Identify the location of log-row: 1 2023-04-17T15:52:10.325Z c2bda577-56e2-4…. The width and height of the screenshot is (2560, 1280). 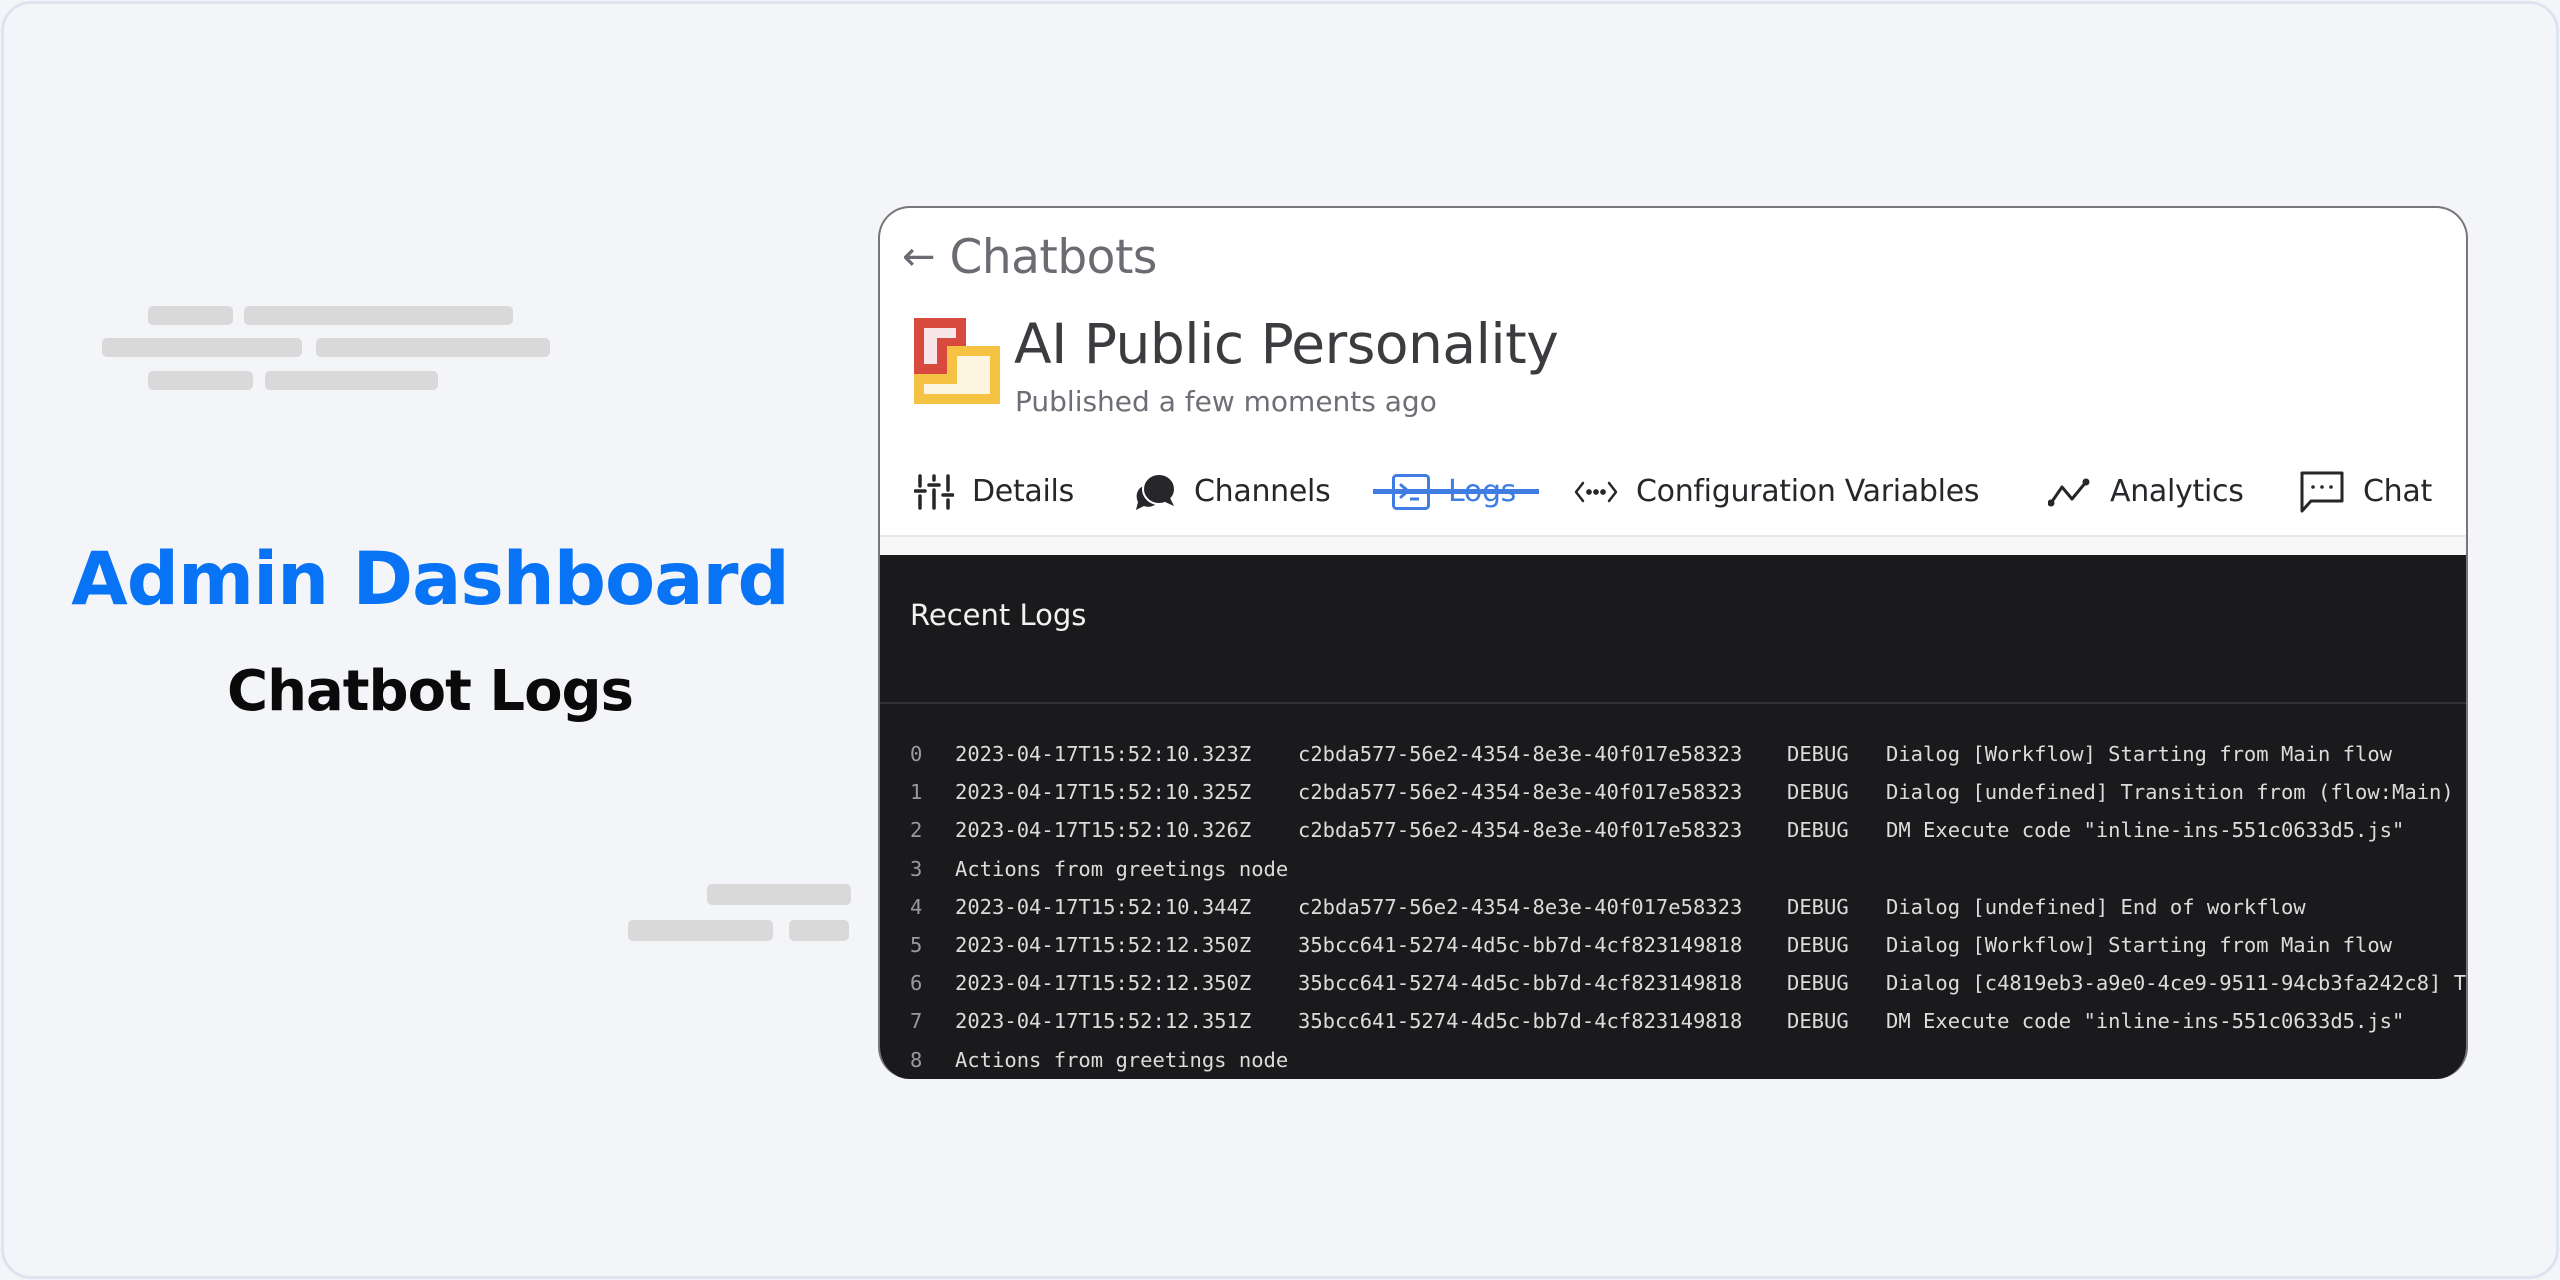
(1673, 792).